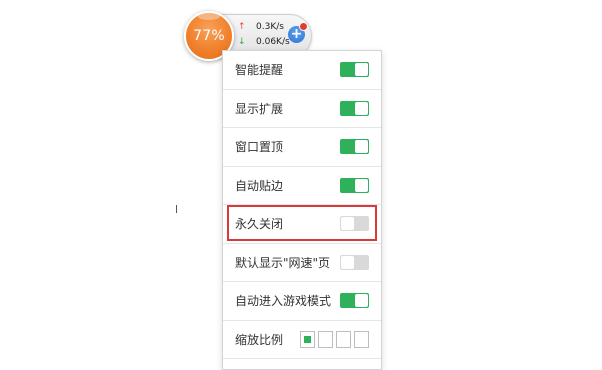 This screenshot has width=602, height=370. What do you see at coordinates (270, 27) in the screenshot?
I see `upload-speed: 0.3K/s` at bounding box center [270, 27].